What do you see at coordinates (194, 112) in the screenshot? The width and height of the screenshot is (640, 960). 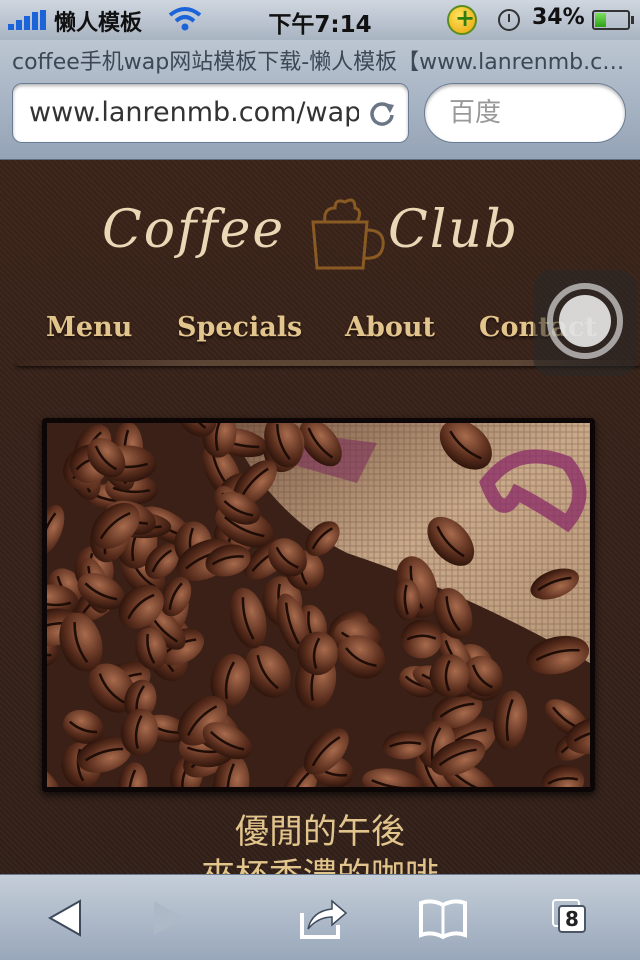 I see `url-text: www.lanrenmb.com/wap` at bounding box center [194, 112].